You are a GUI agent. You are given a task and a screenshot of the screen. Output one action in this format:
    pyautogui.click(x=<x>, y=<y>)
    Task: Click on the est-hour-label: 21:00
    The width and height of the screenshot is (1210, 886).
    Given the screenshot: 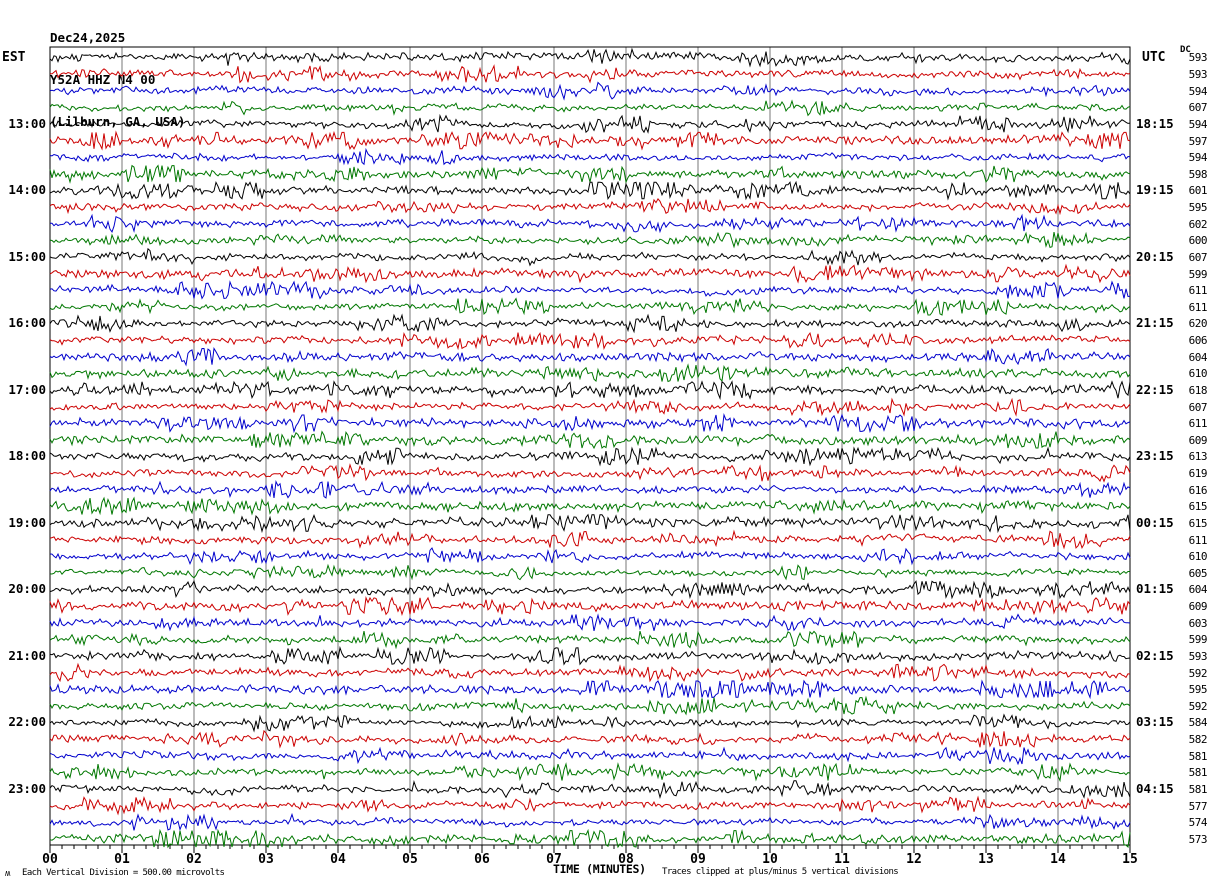 What is the action you would take?
    pyautogui.click(x=27, y=655)
    